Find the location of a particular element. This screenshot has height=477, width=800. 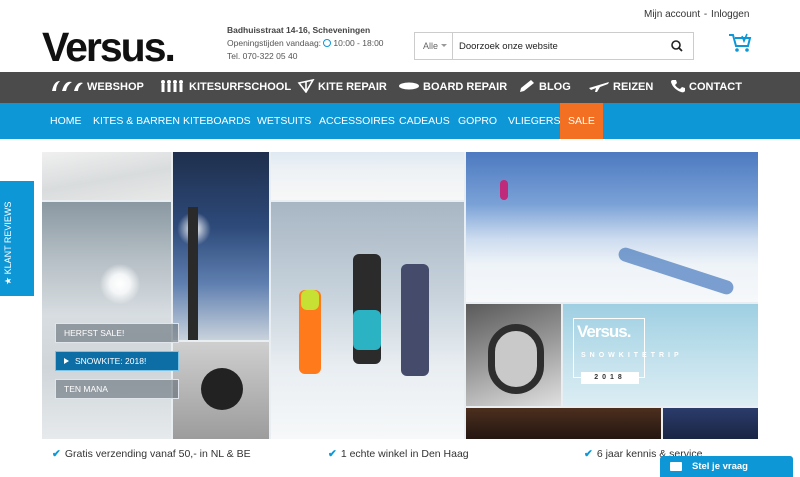

search-input is located at coordinates (553, 46).